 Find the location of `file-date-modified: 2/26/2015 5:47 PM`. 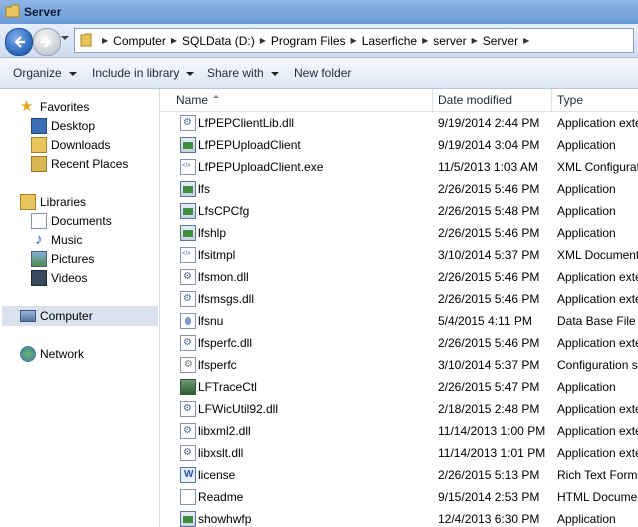

file-date-modified: 2/26/2015 5:47 PM is located at coordinates (489, 387).